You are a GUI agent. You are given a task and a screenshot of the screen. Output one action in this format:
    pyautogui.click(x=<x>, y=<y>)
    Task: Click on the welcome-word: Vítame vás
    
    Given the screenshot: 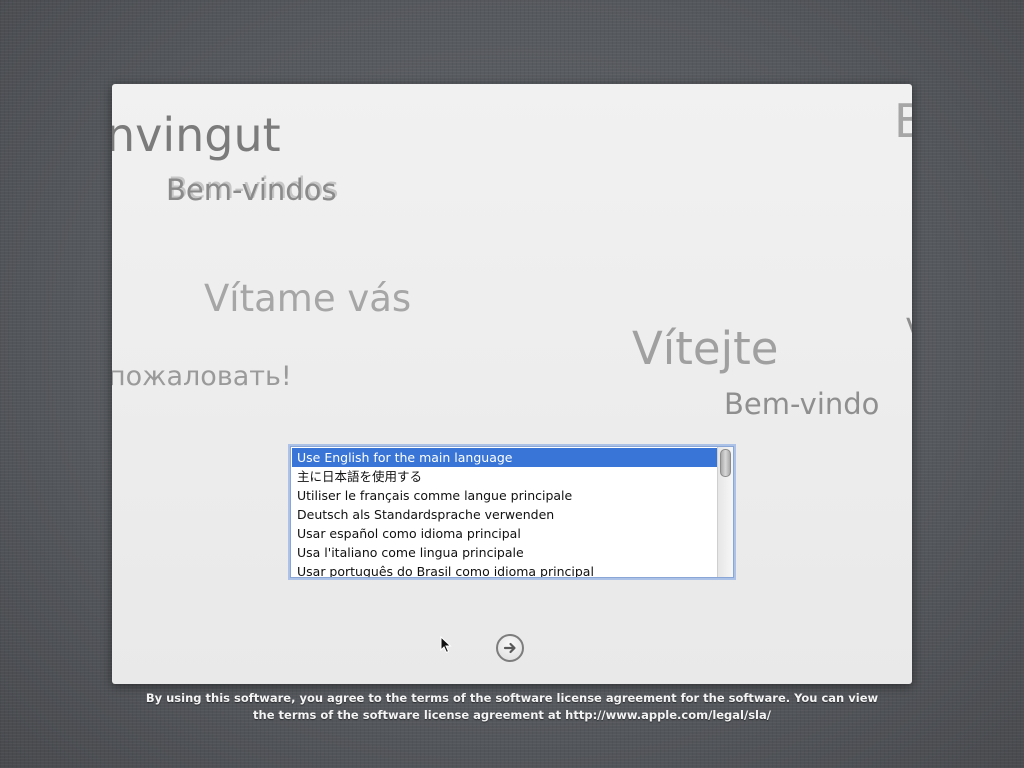 What is the action you would take?
    pyautogui.click(x=308, y=298)
    